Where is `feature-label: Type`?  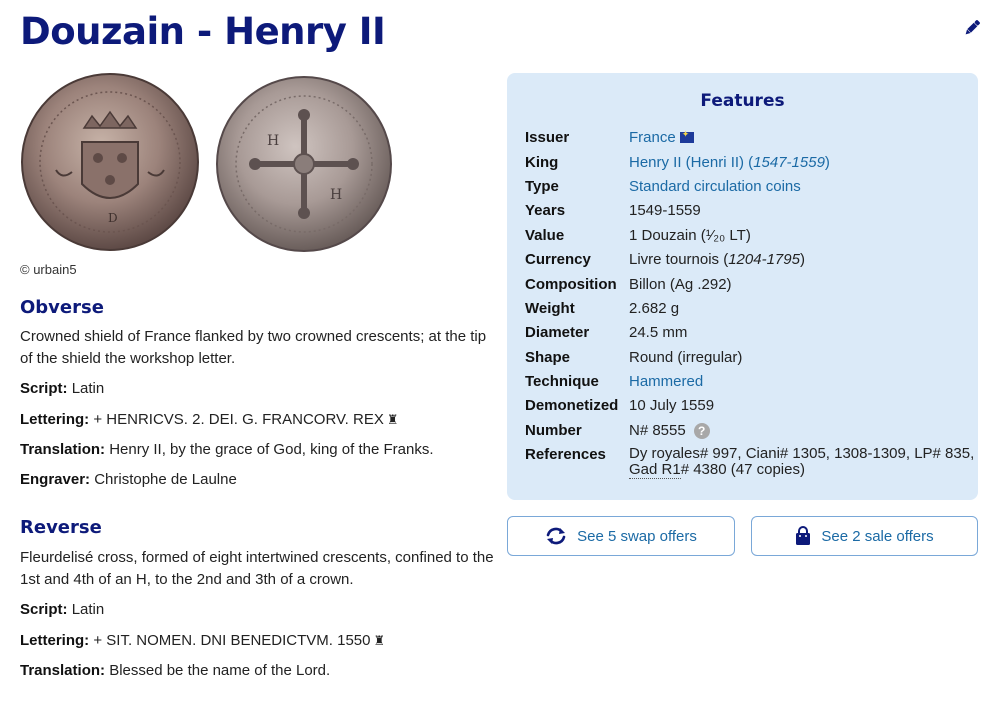 feature-label: Type is located at coordinates (542, 186).